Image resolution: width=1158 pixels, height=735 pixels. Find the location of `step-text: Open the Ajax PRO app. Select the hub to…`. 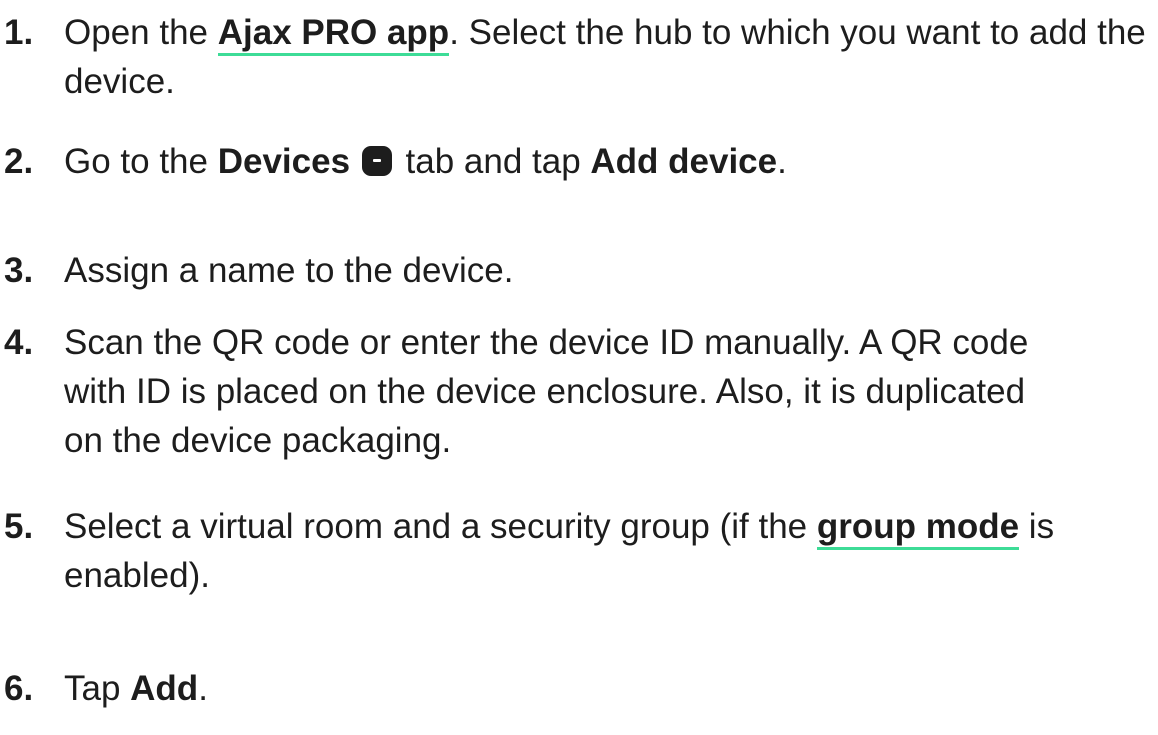

step-text: Open the Ajax PRO app. Select the hub to… is located at coordinates (605, 57).